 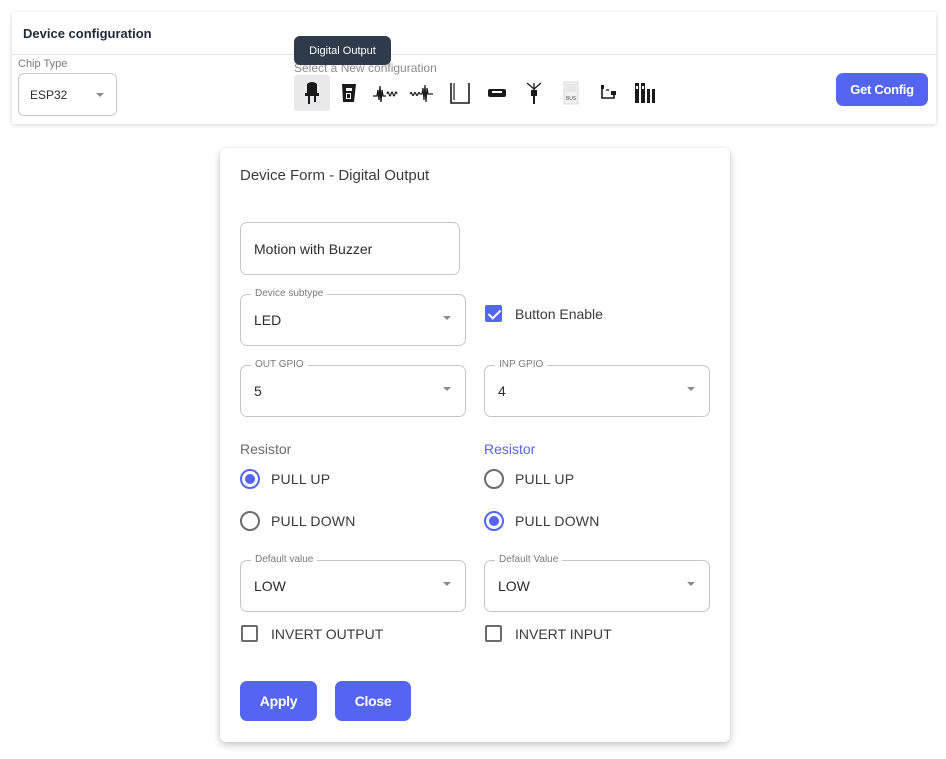 I want to click on out-gpio-label: OUT GPIO, so click(x=279, y=365).